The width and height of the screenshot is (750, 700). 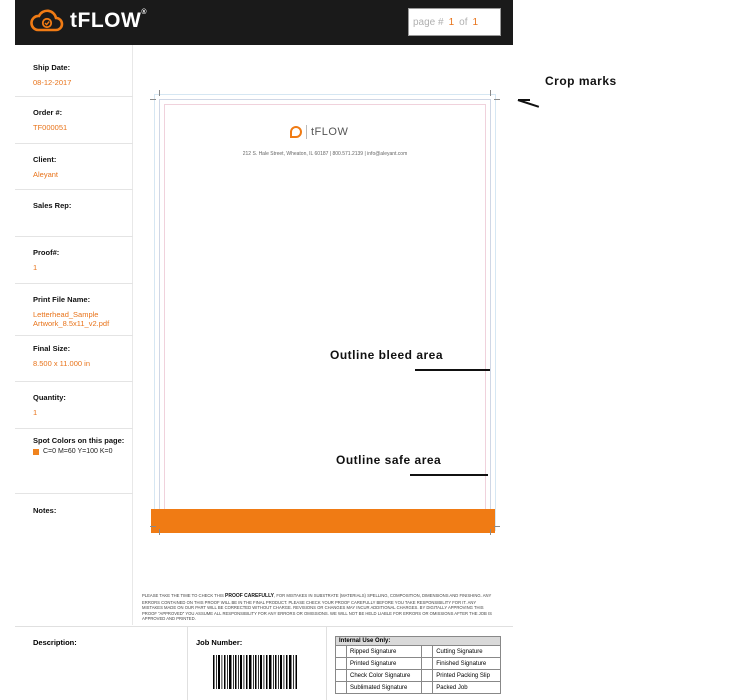 What do you see at coordinates (264, 22) in the screenshot?
I see `header-bar: tFLOW® page # 1 of 1` at bounding box center [264, 22].